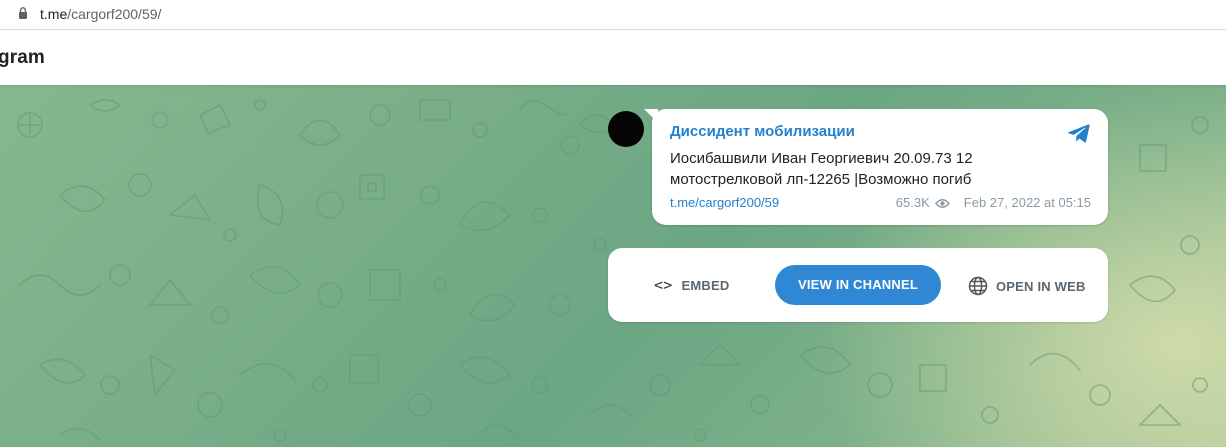 Image resolution: width=1226 pixels, height=447 pixels. I want to click on post-link: t.me/cargorf200/59, so click(724, 203).